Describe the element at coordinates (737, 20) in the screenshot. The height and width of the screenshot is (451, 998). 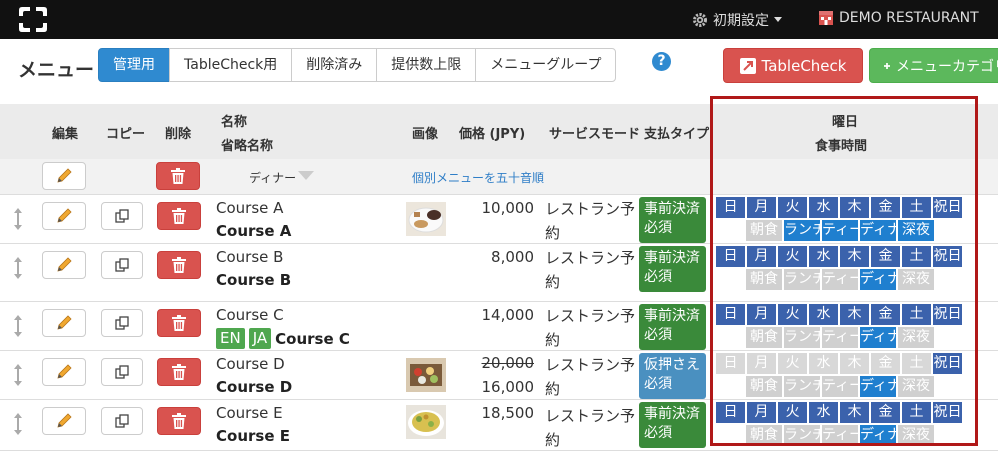
I see `settings-menu: 初期設定` at that location.